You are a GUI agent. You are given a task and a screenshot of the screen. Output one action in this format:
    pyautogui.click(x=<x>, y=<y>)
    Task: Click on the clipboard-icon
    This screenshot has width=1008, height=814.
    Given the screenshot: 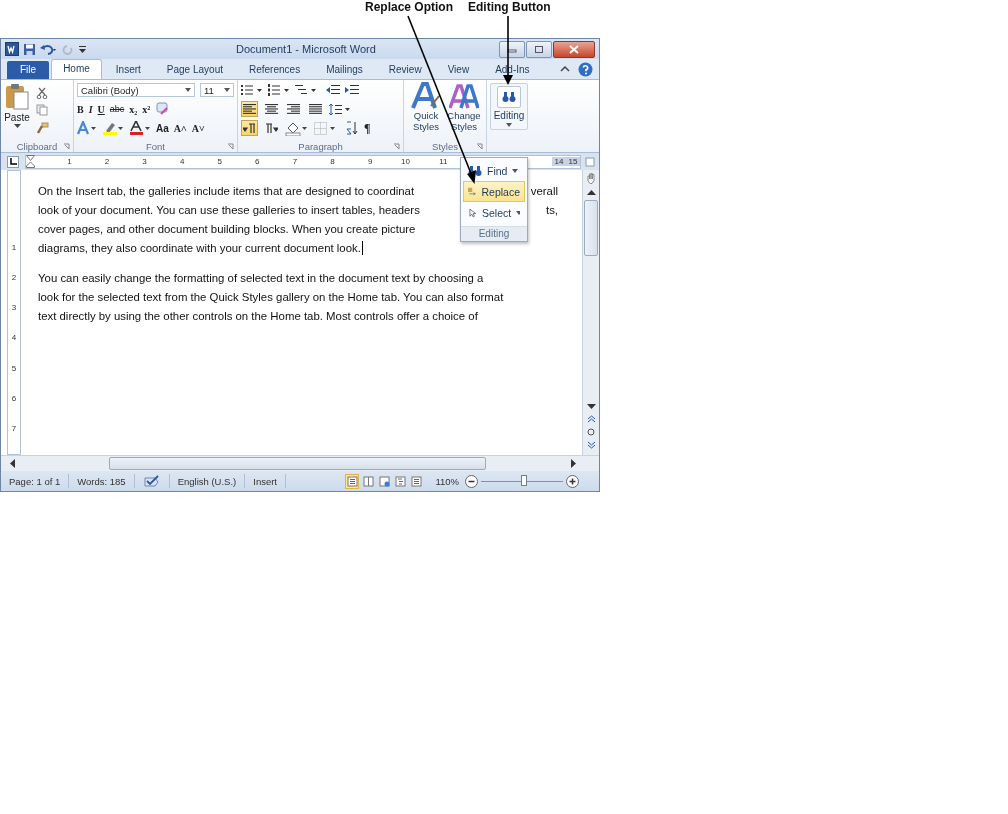 What is the action you would take?
    pyautogui.click(x=17, y=97)
    